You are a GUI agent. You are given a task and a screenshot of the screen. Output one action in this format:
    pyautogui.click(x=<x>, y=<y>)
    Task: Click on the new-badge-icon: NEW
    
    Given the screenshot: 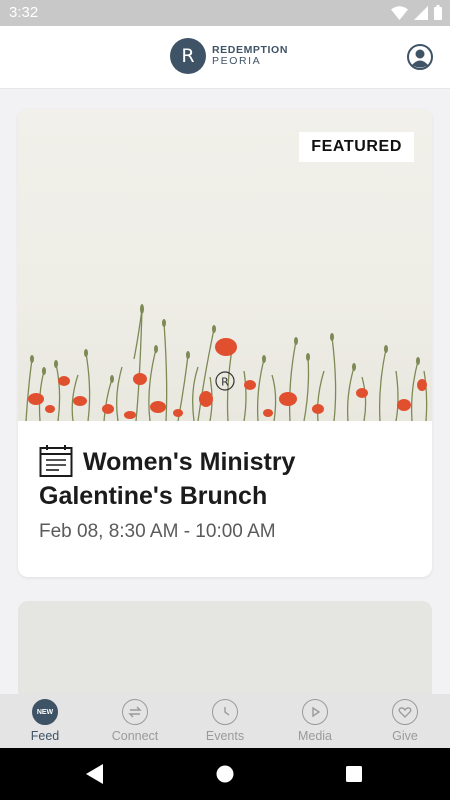 What is the action you would take?
    pyautogui.click(x=45, y=712)
    